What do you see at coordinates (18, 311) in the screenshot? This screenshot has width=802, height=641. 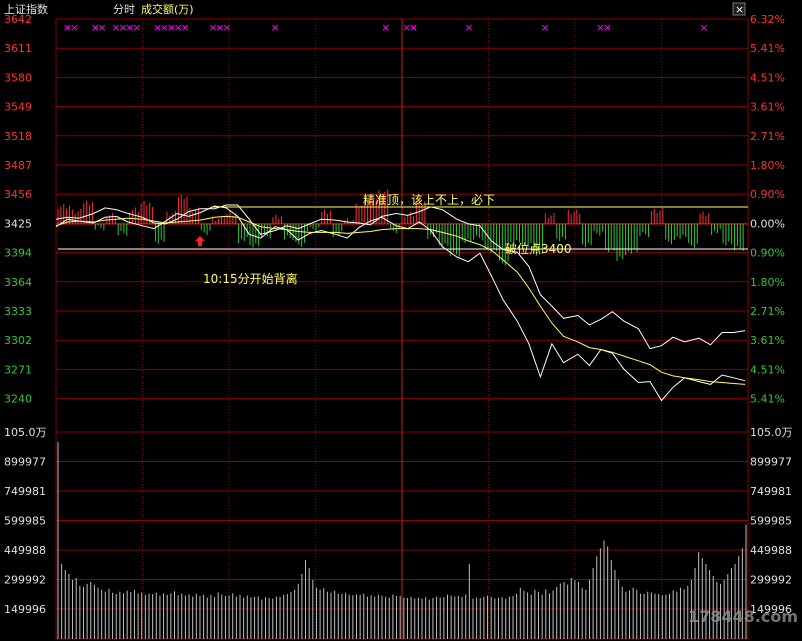 I see `price-tick-left: 3333` at bounding box center [18, 311].